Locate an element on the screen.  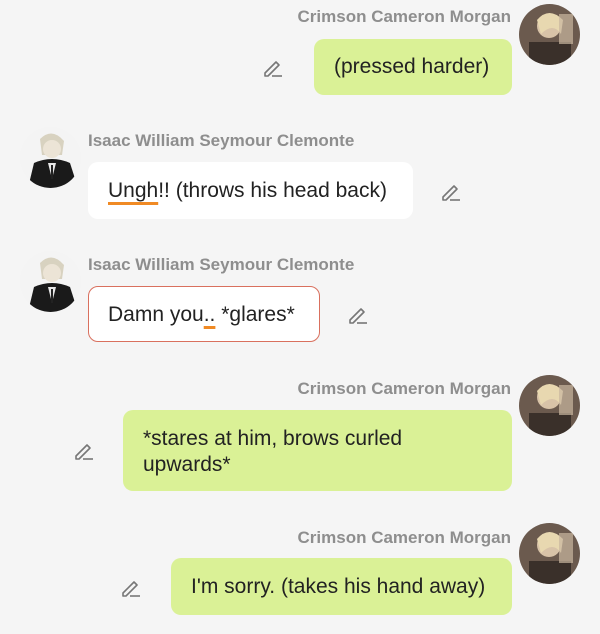
spellcheck-word: Ungh is located at coordinates (133, 190).